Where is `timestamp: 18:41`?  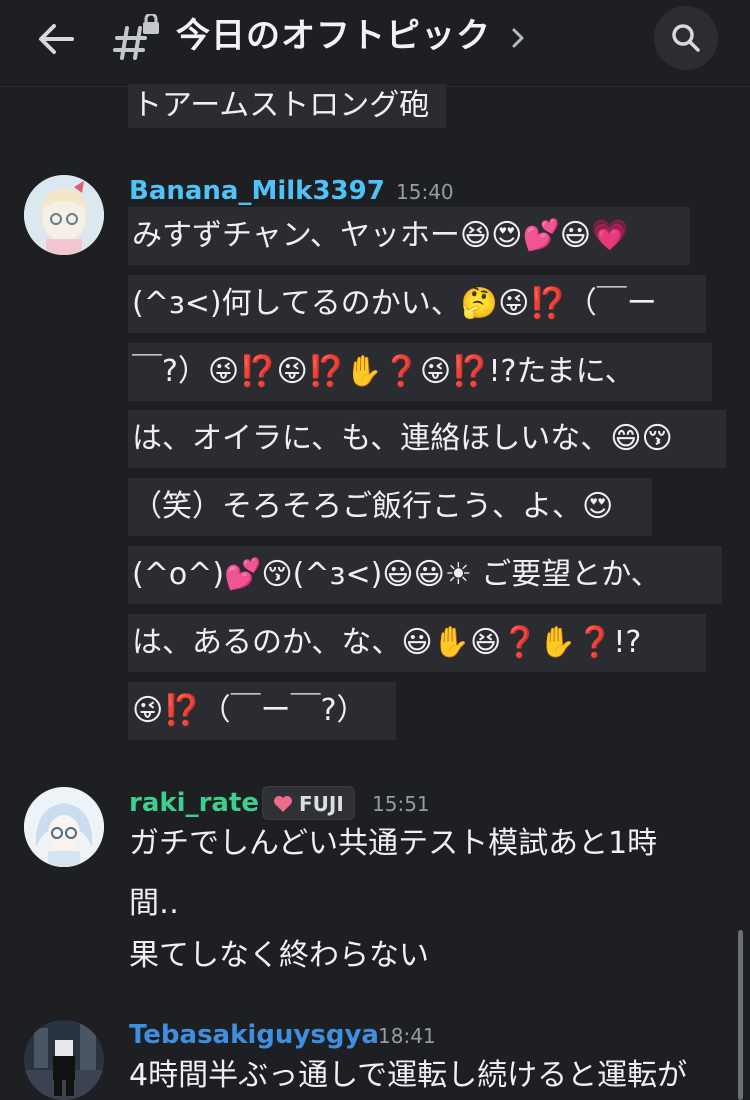
timestamp: 18:41 is located at coordinates (407, 1036).